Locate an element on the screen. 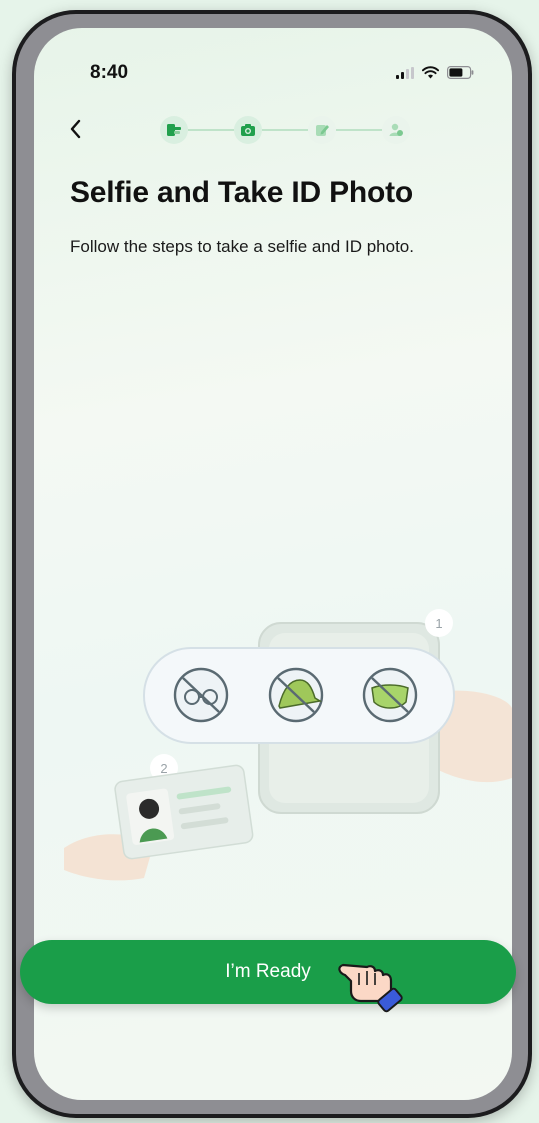 The height and width of the screenshot is (1123, 539). hand-pointer-icon is located at coordinates (370, 988).